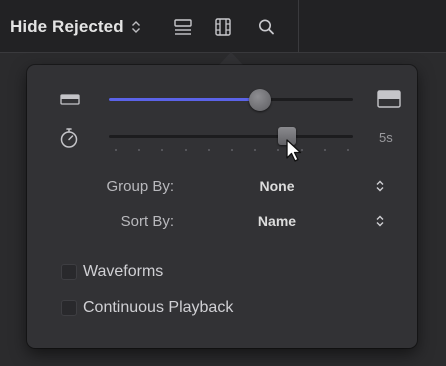 The image size is (446, 366). I want to click on browser-toolbar: Hide Rejected, so click(223, 26).